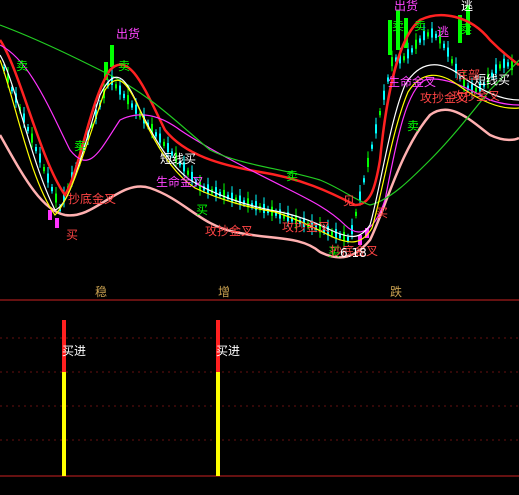  Describe the element at coordinates (92, 198) in the screenshot. I see `chart-annotation: 抄底金叉` at that location.